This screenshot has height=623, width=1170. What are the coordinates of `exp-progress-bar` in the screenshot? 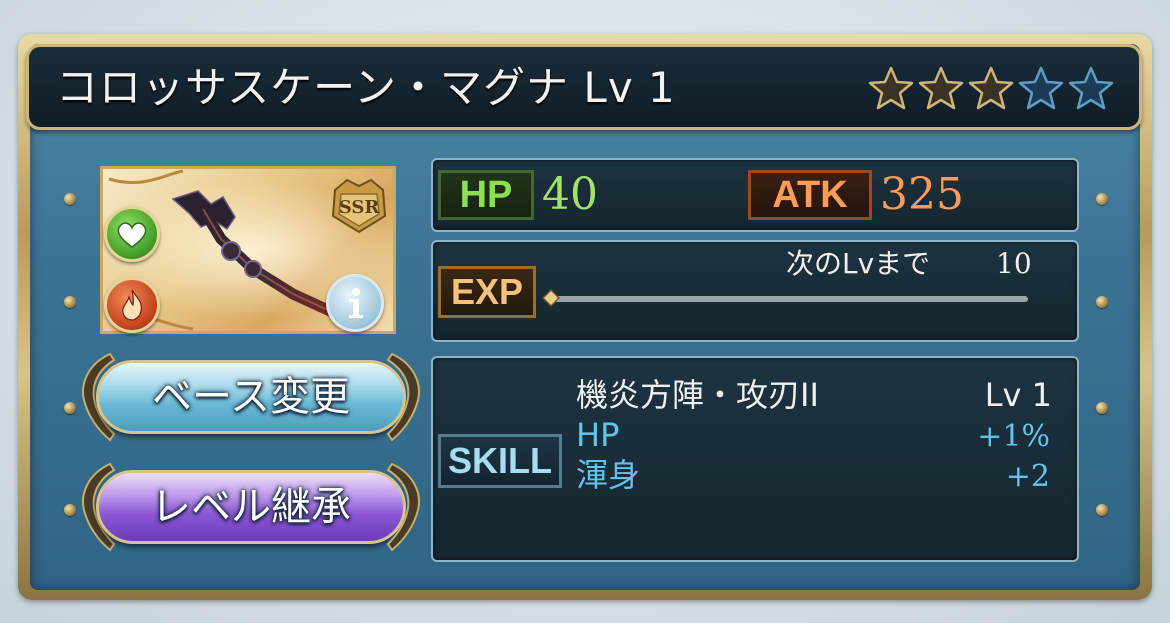 It's located at (790, 299).